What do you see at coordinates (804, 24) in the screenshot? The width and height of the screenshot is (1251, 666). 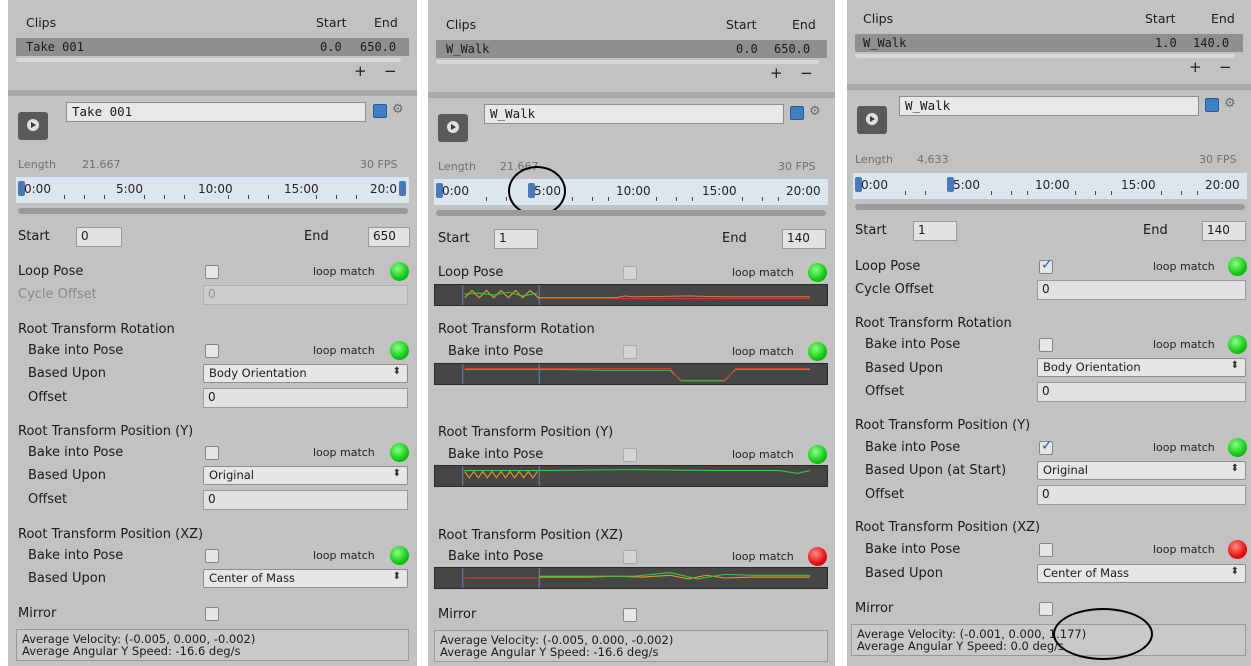 I see `clips-end-header: End` at bounding box center [804, 24].